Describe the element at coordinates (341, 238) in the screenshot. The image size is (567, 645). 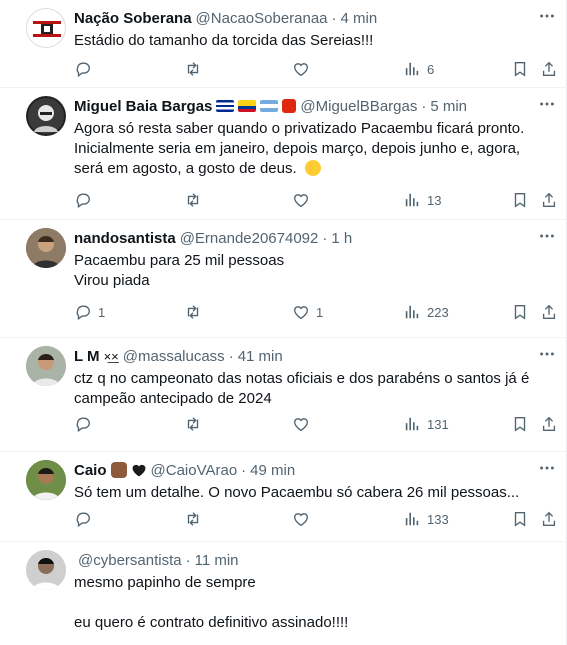
I see `timestamp: 1 h` at that location.